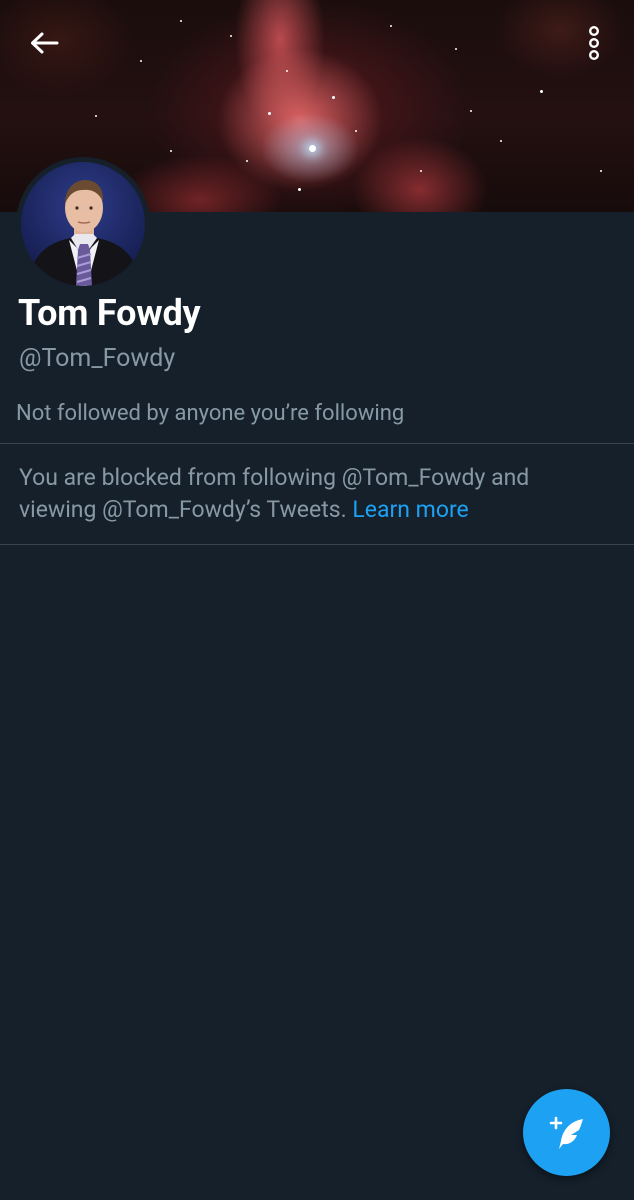  I want to click on compose-tweet-icon, so click(566, 1132).